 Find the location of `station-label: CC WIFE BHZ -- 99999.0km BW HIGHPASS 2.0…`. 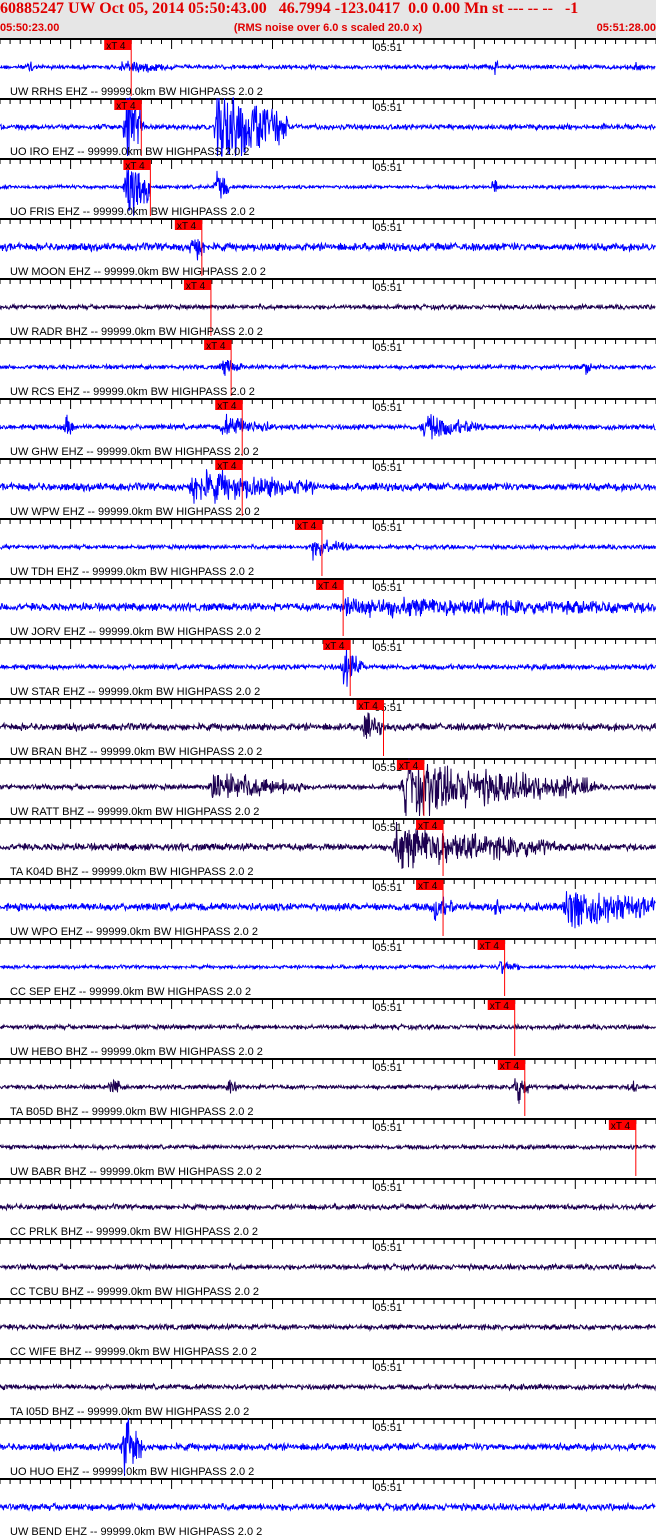

station-label: CC WIFE BHZ -- 99999.0km BW HIGHPASS 2.0… is located at coordinates (133, 1352).